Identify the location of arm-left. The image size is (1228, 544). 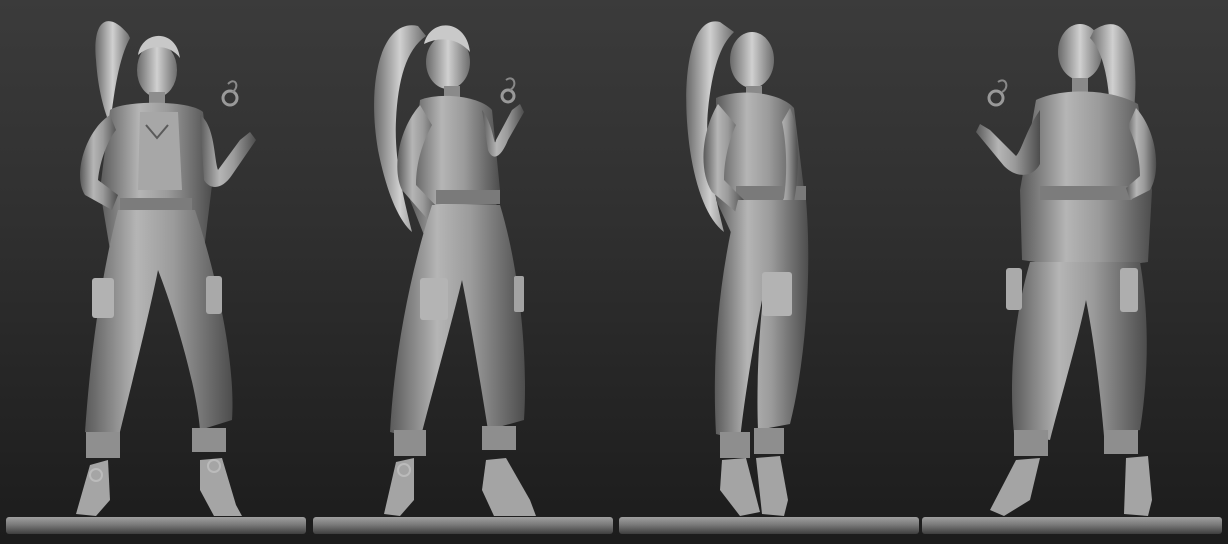
(1008, 142).